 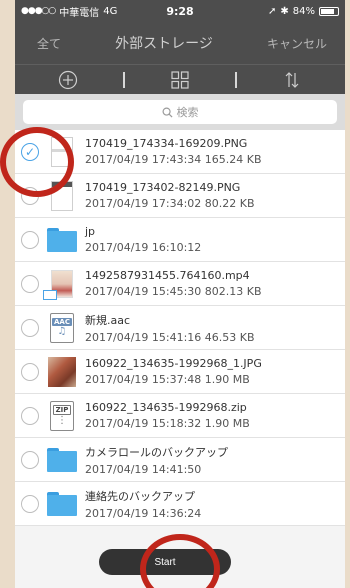 What do you see at coordinates (50, 294) in the screenshot?
I see `video-badge-icon` at bounding box center [50, 294].